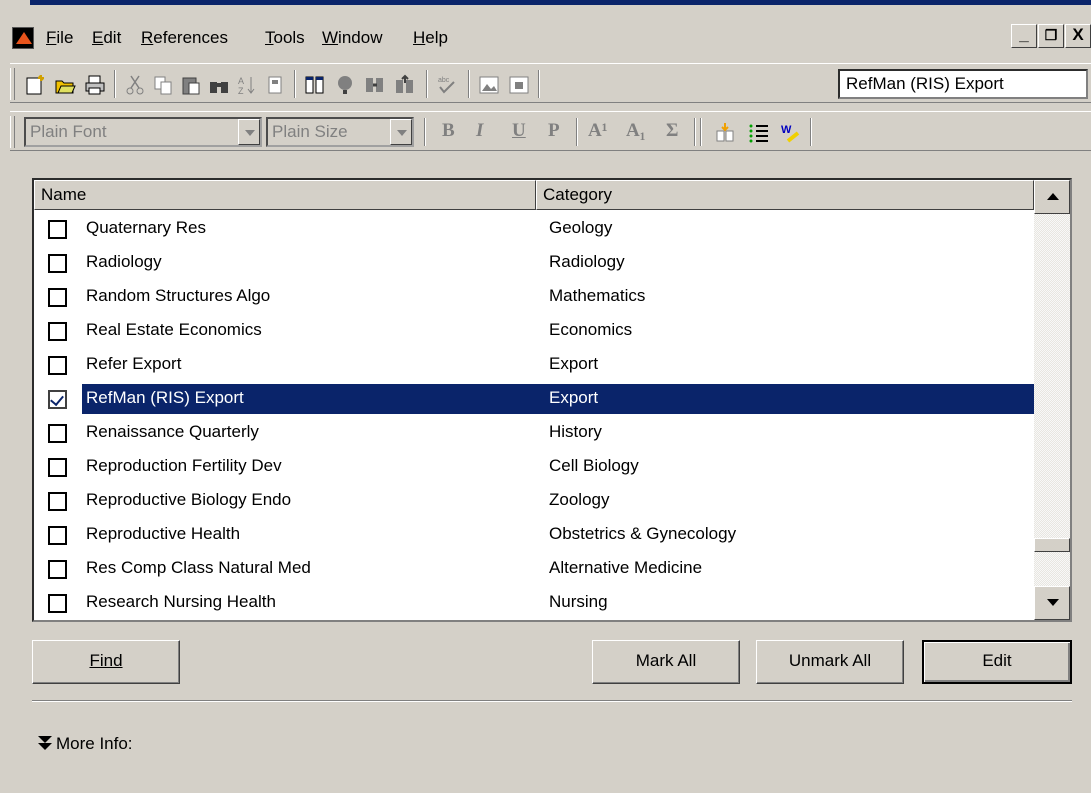 The image size is (1091, 793). I want to click on globe-icon, so click(345, 85).